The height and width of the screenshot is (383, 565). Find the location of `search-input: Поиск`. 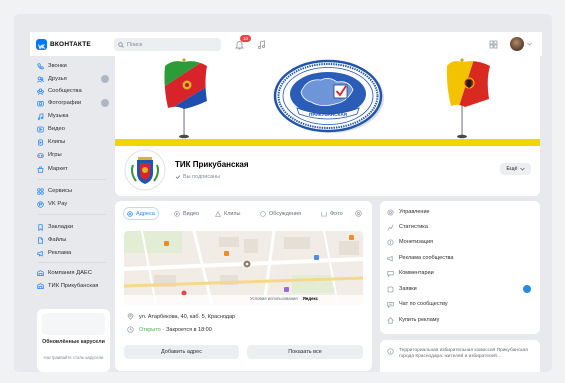

search-input: Поиск is located at coordinates (167, 44).